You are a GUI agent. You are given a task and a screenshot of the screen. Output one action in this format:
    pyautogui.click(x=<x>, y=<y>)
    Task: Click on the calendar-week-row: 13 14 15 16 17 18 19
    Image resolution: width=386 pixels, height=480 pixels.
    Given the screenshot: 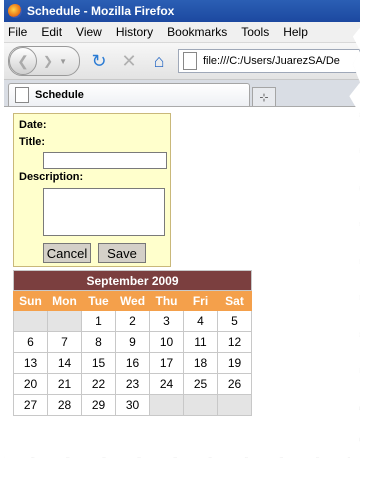 What is the action you would take?
    pyautogui.click(x=132, y=363)
    